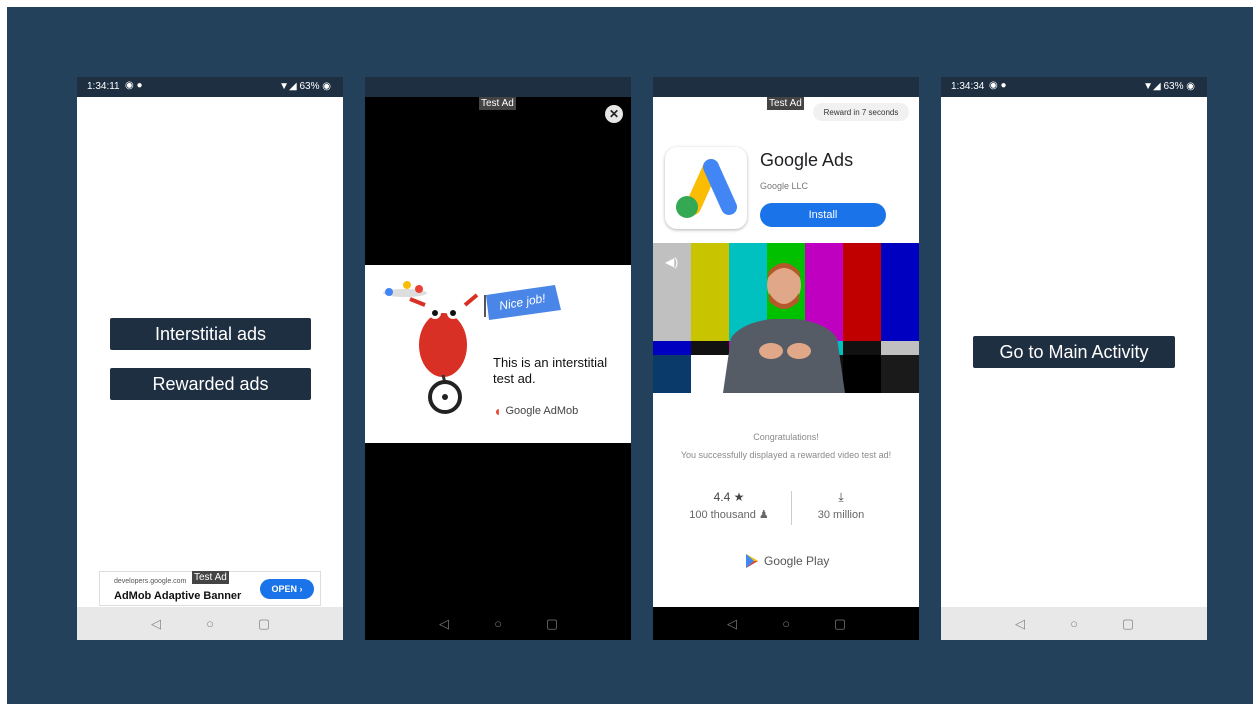 This screenshot has height=704, width=1253. I want to click on google-play-text: Google Play, so click(797, 561).